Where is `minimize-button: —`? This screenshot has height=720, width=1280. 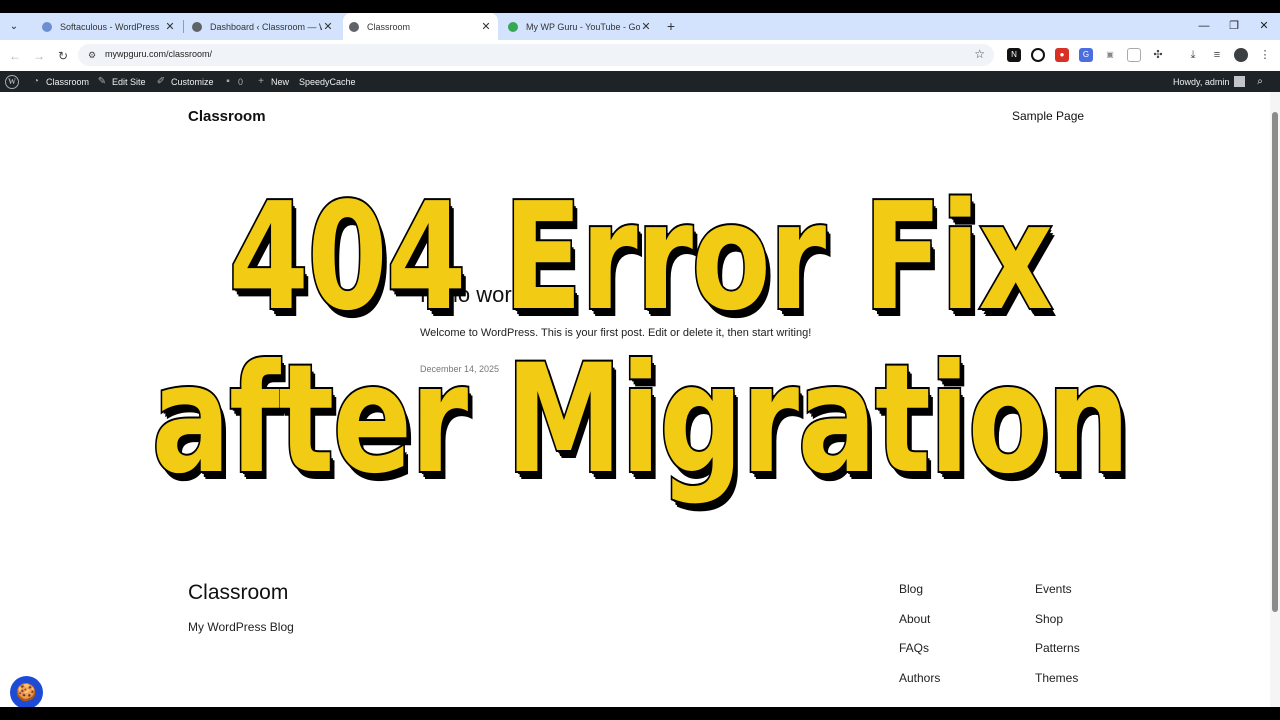
minimize-button: — is located at coordinates (1204, 26).